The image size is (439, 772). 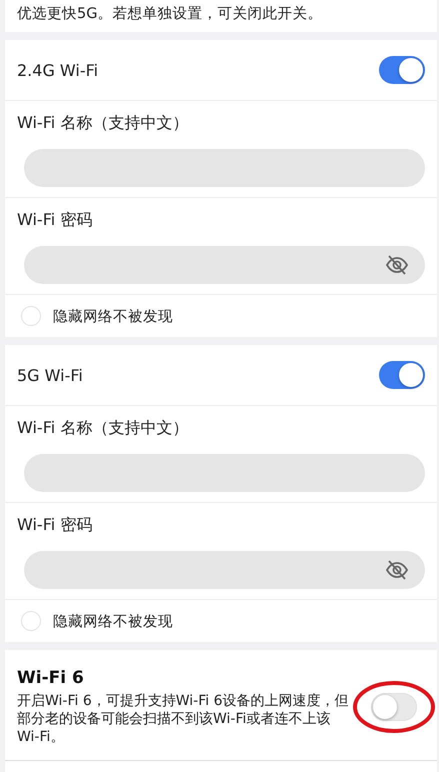 What do you see at coordinates (51, 678) in the screenshot?
I see `wifi6-title: Wi-Fi 6` at bounding box center [51, 678].